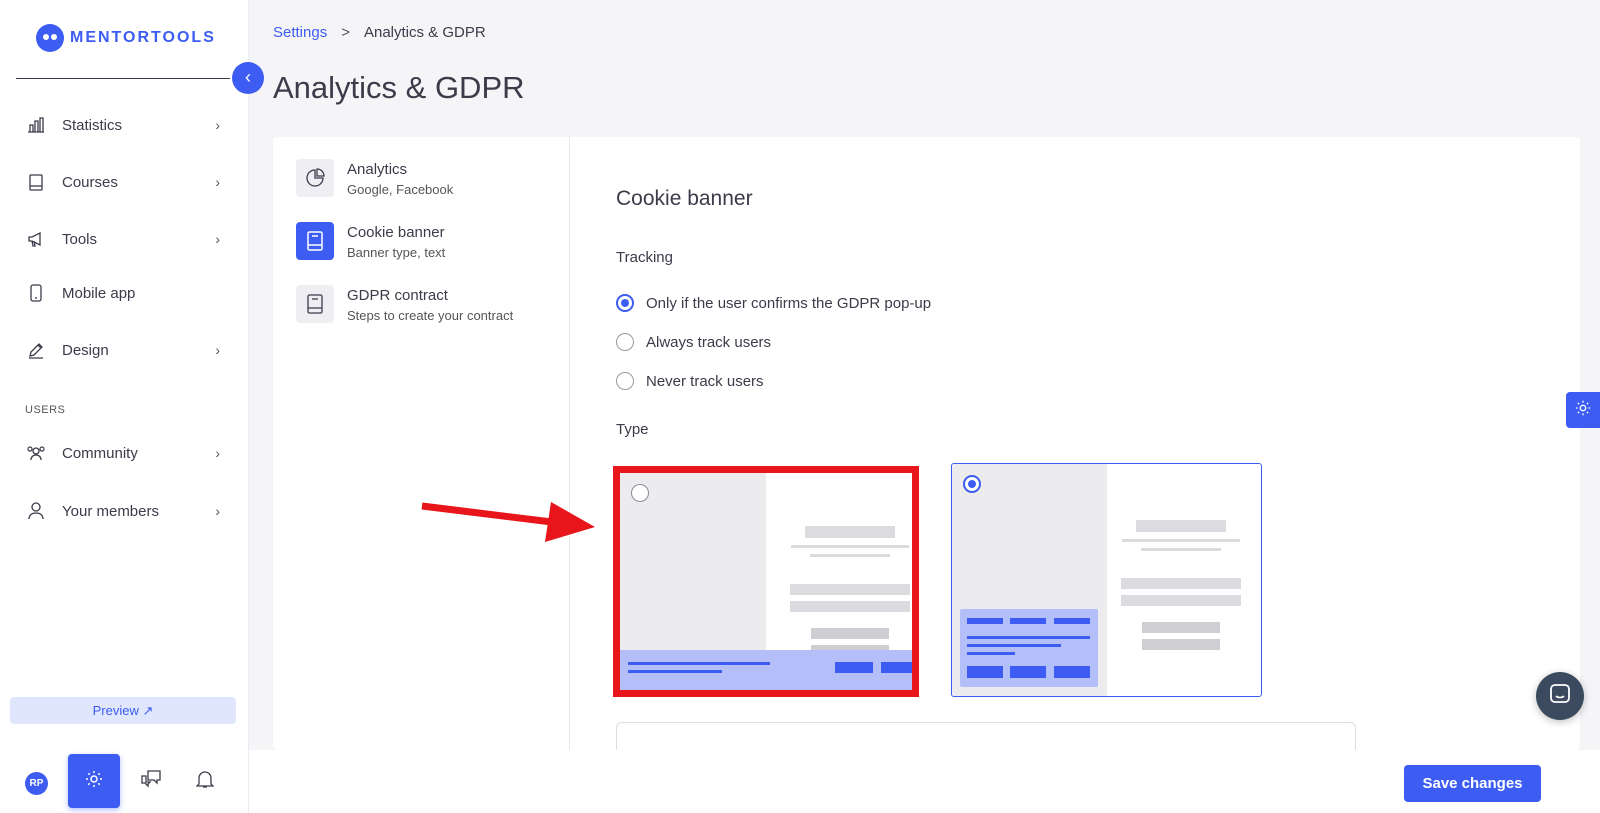 This screenshot has height=813, width=1600. Describe the element at coordinates (399, 87) in the screenshot. I see `page-title: Analytics & GDPR` at that location.